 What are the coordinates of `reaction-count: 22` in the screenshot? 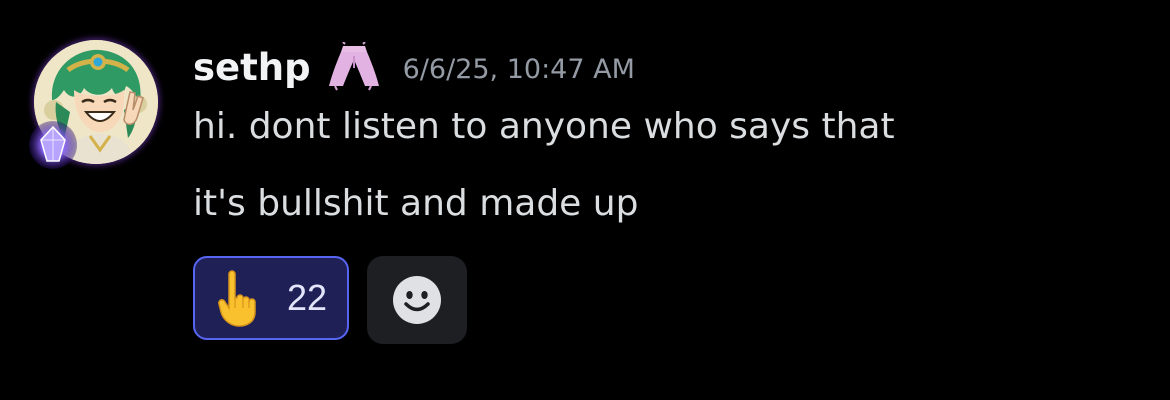 It's located at (307, 297).